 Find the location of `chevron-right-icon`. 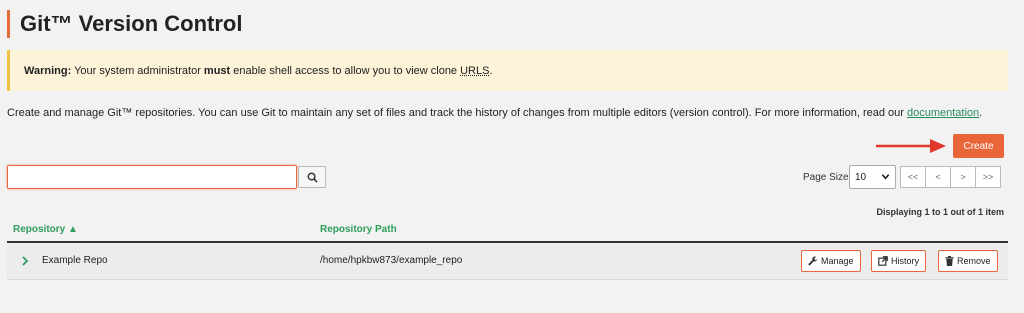

chevron-right-icon is located at coordinates (25, 261).